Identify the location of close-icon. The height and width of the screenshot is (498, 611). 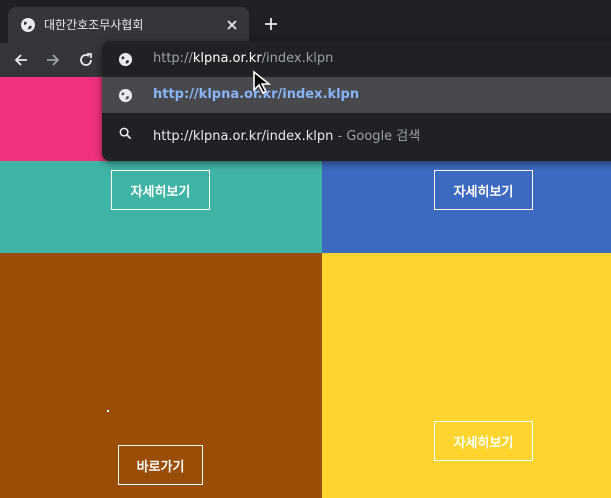
(232, 25).